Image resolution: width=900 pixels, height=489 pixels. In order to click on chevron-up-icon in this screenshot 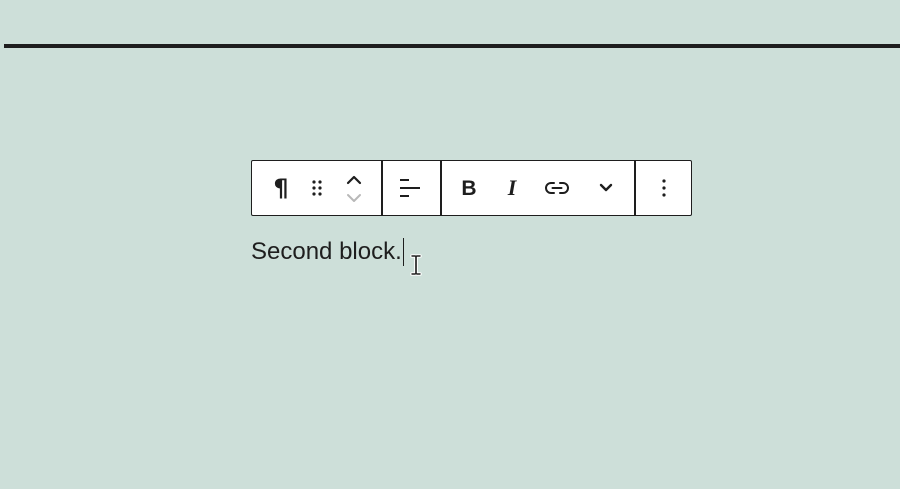, I will do `click(354, 180)`.